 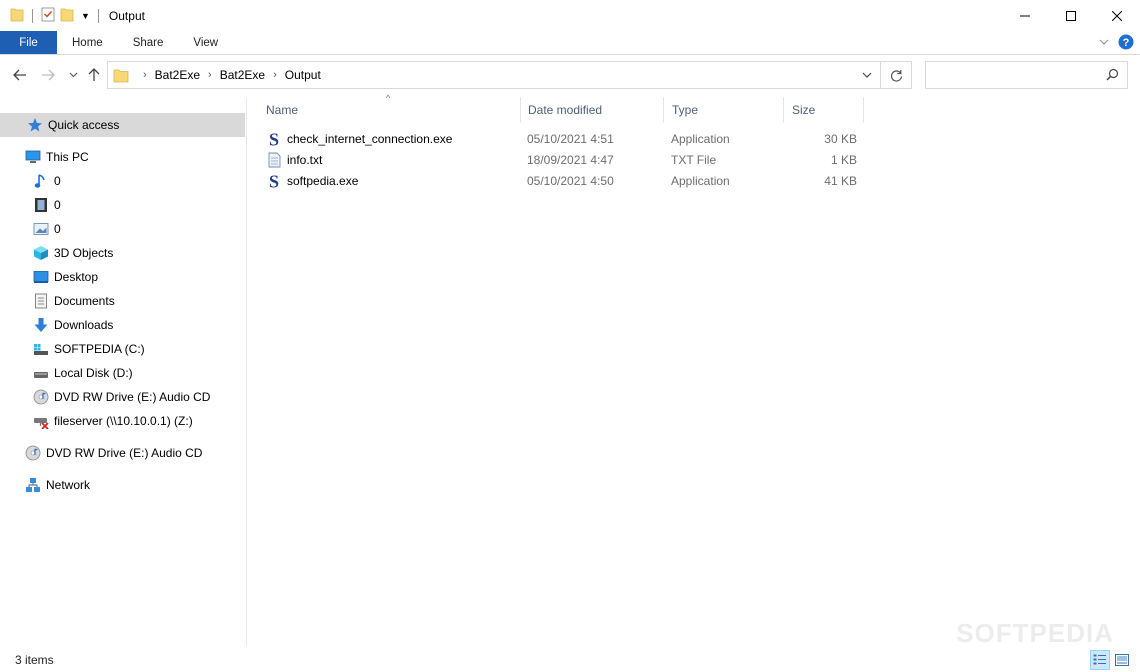 What do you see at coordinates (570, 660) in the screenshot?
I see `status-bar: 3 items` at bounding box center [570, 660].